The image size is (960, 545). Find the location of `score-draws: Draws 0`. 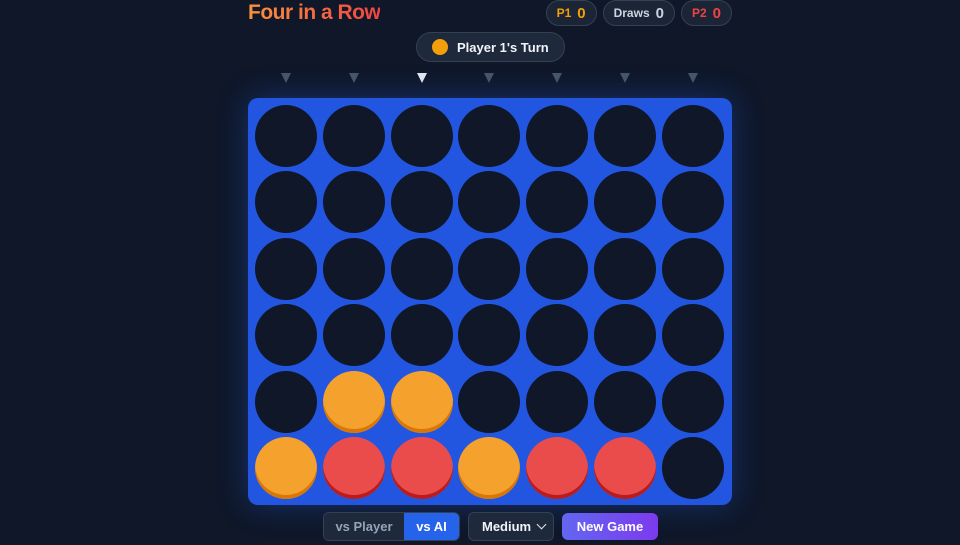

score-draws: Draws 0 is located at coordinates (638, 13).